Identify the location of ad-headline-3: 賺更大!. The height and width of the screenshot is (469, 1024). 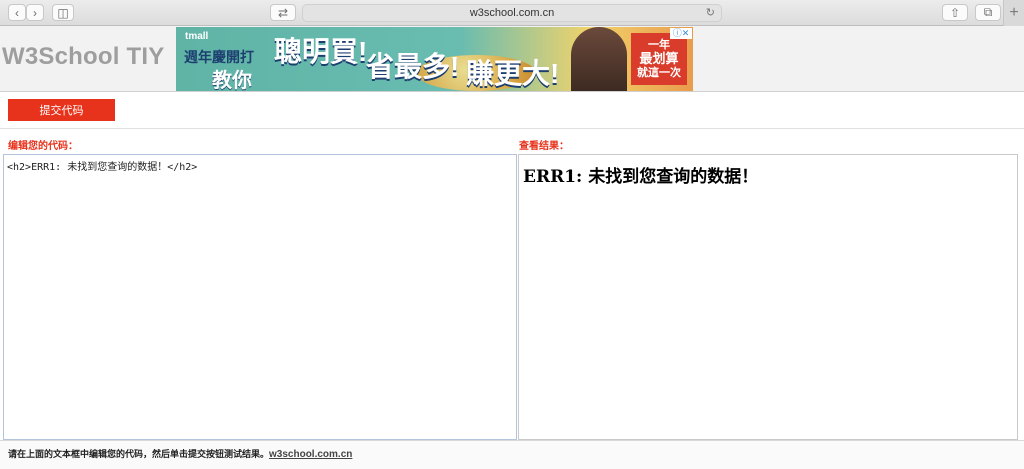
(513, 73).